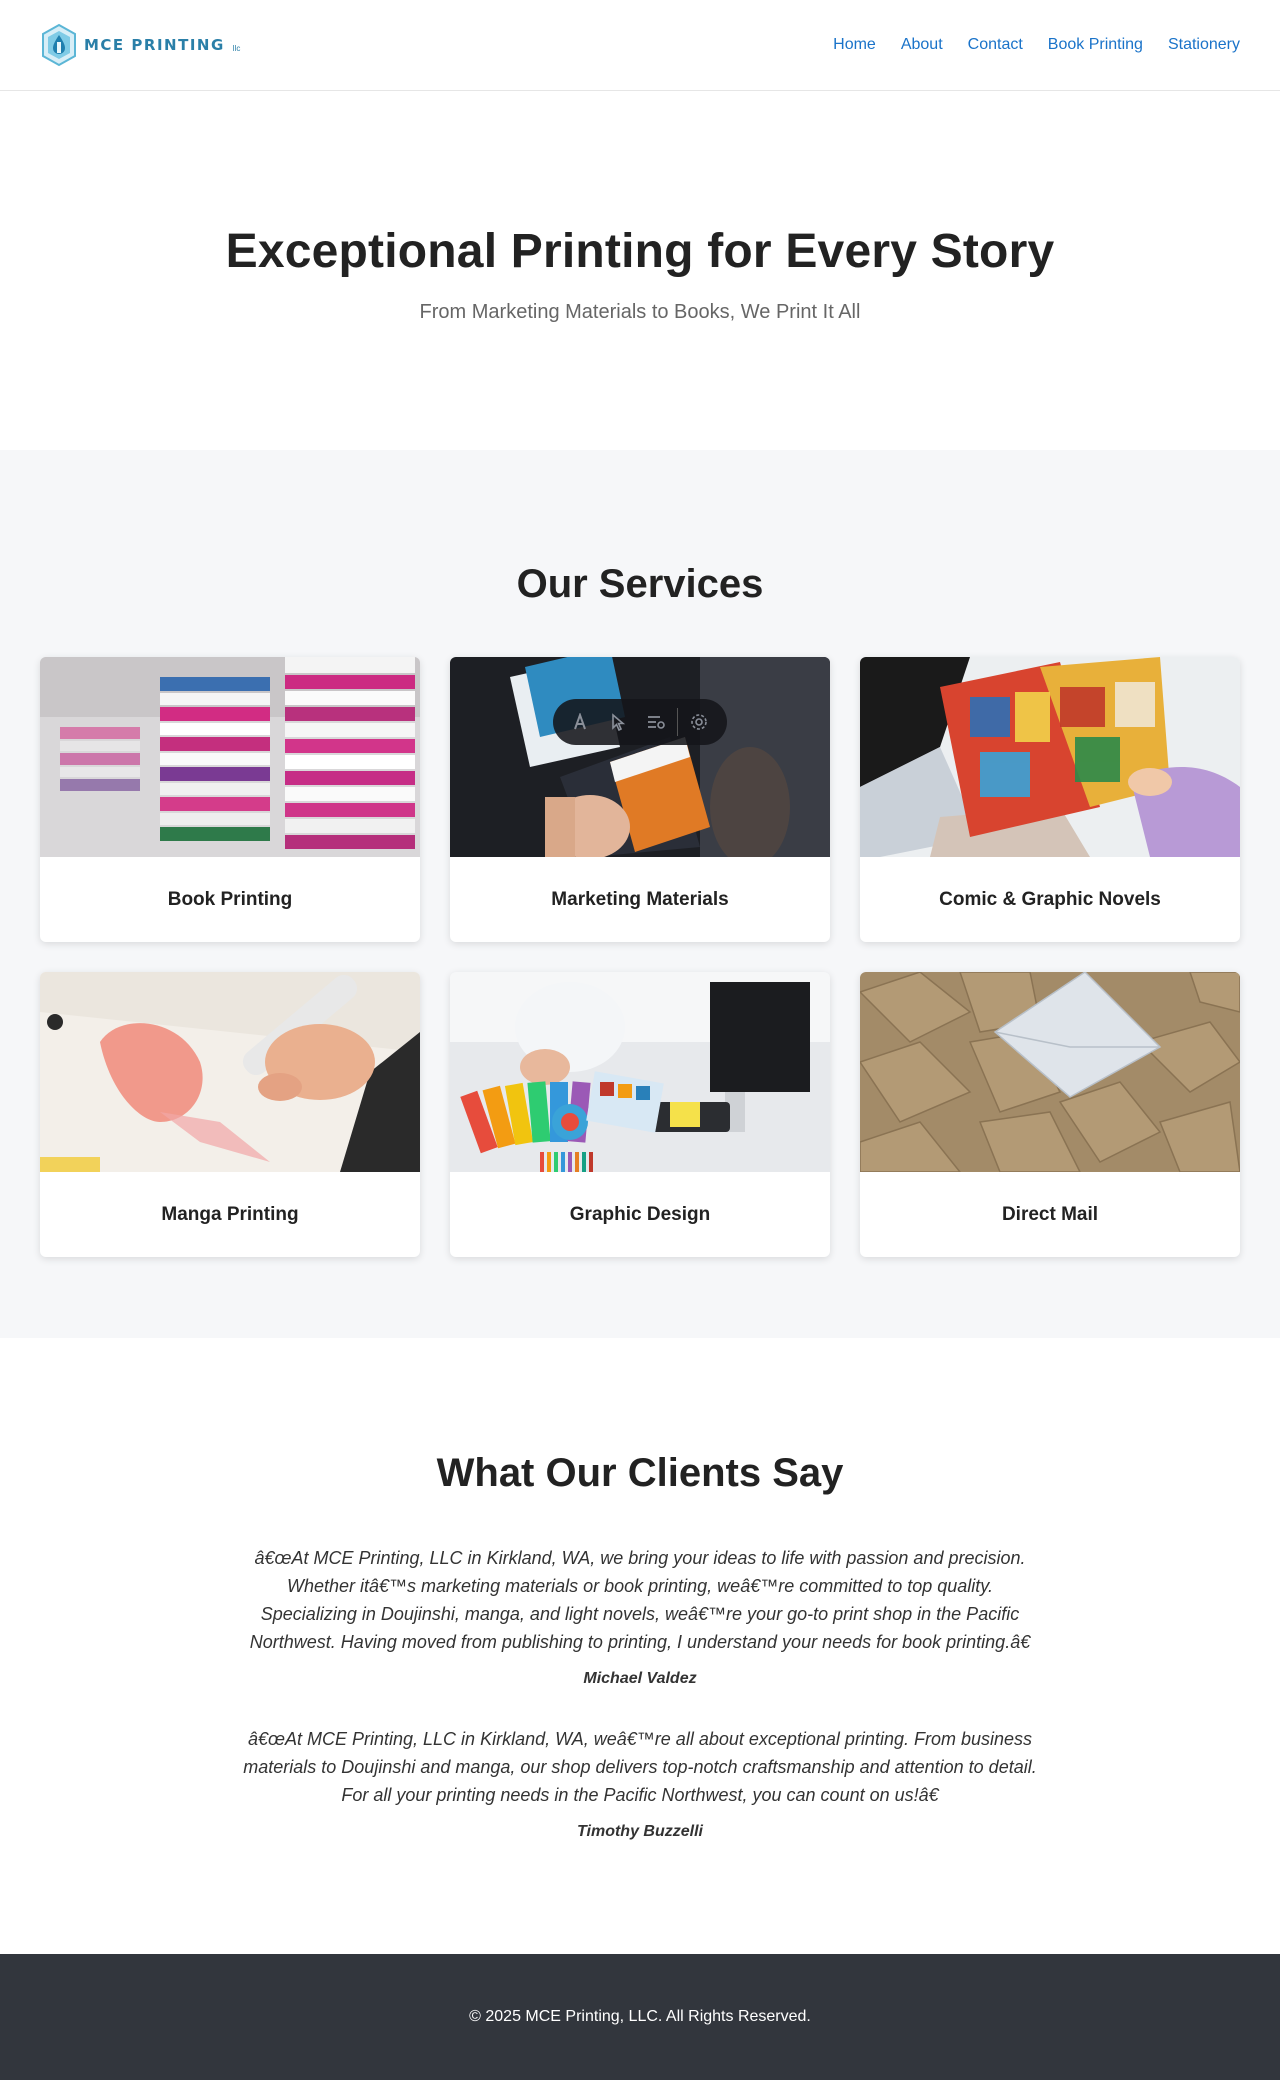  What do you see at coordinates (922, 45) in the screenshot?
I see `nav-about: About` at bounding box center [922, 45].